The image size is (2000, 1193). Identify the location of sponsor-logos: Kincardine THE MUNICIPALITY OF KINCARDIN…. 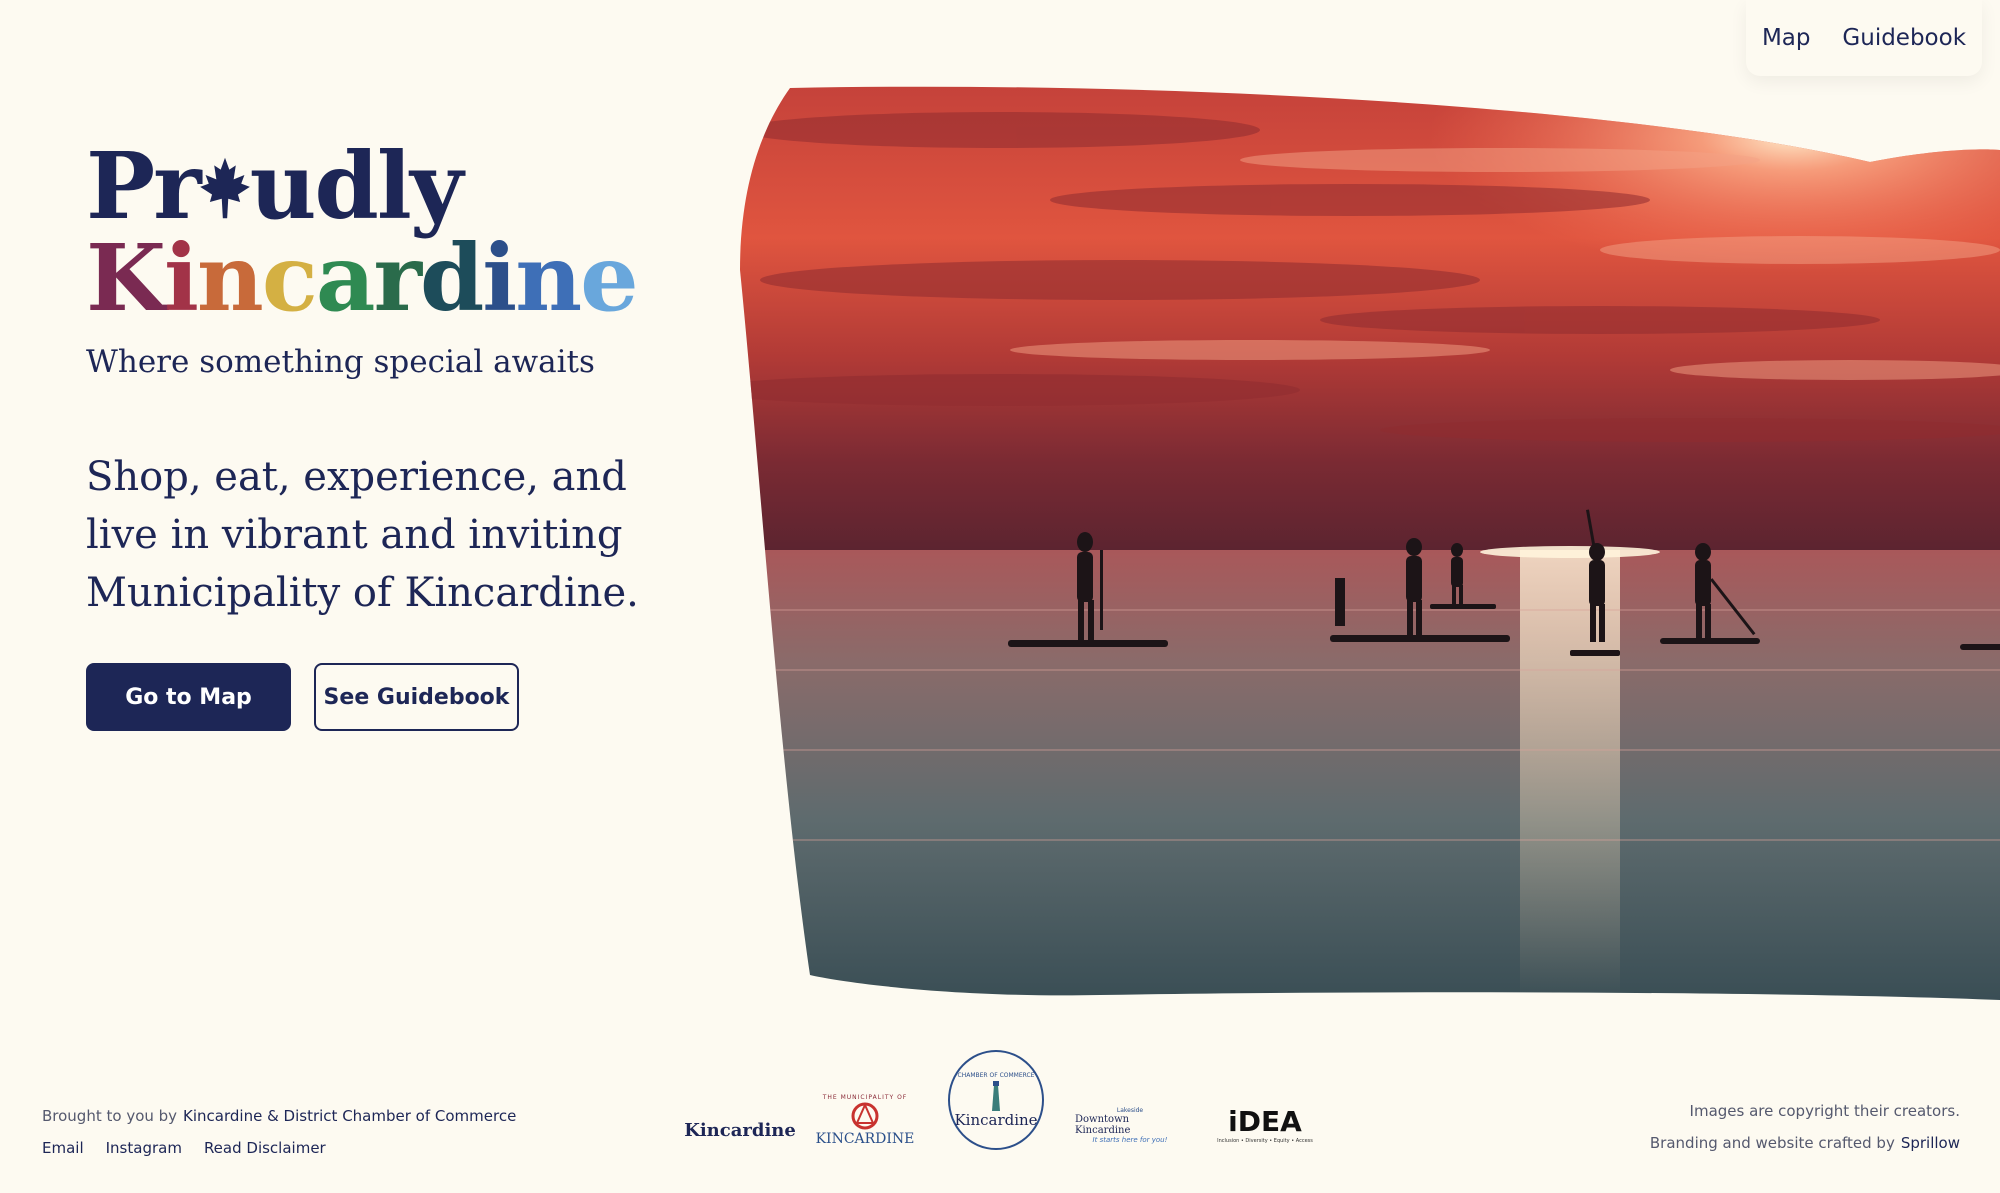
(1002, 1105).